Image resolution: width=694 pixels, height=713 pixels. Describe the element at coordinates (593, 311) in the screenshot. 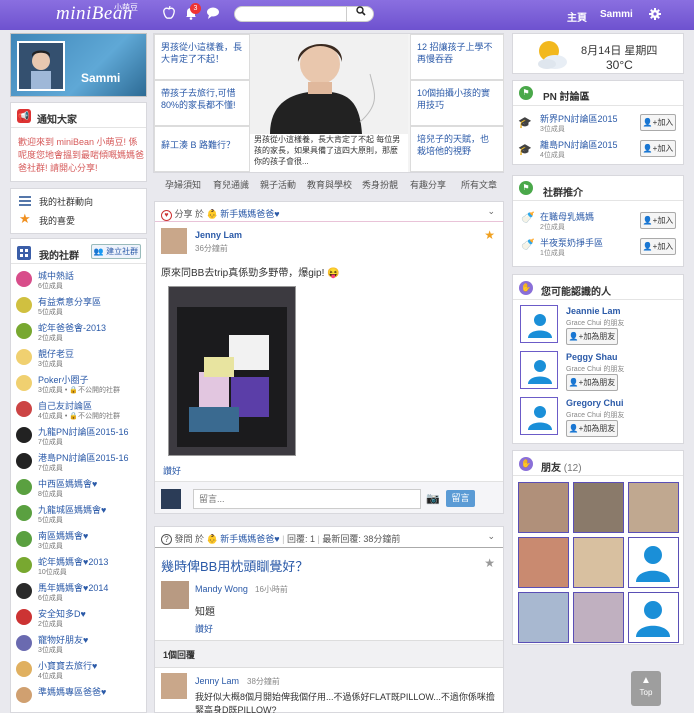

I see `person-name: Jeannie Lam` at that location.